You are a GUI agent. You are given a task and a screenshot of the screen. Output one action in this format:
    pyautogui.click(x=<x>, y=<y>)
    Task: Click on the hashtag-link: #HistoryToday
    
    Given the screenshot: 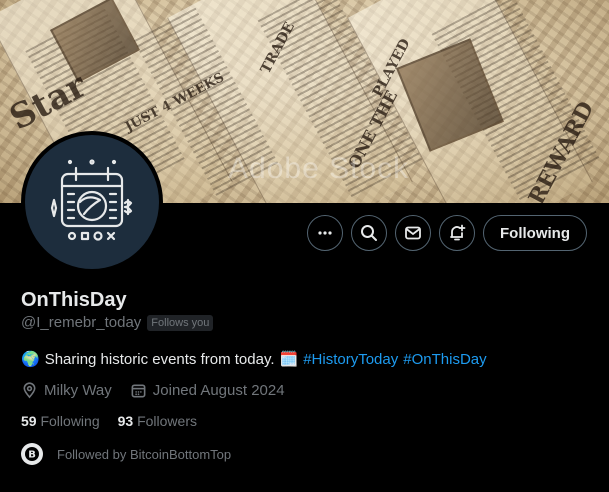 What is the action you would take?
    pyautogui.click(x=350, y=359)
    